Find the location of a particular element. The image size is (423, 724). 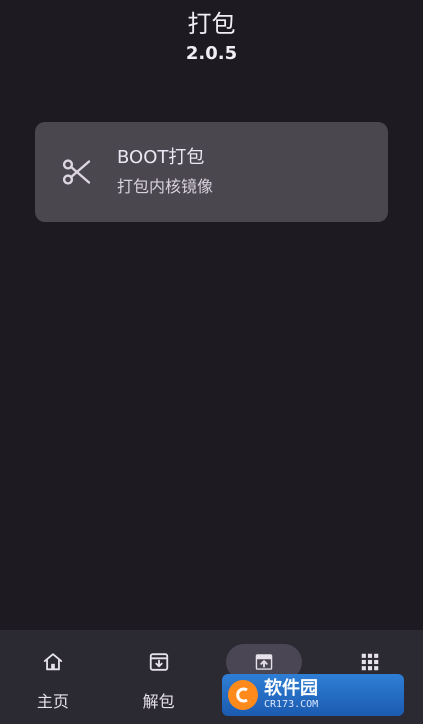

archive-upload-icon is located at coordinates (264, 662).